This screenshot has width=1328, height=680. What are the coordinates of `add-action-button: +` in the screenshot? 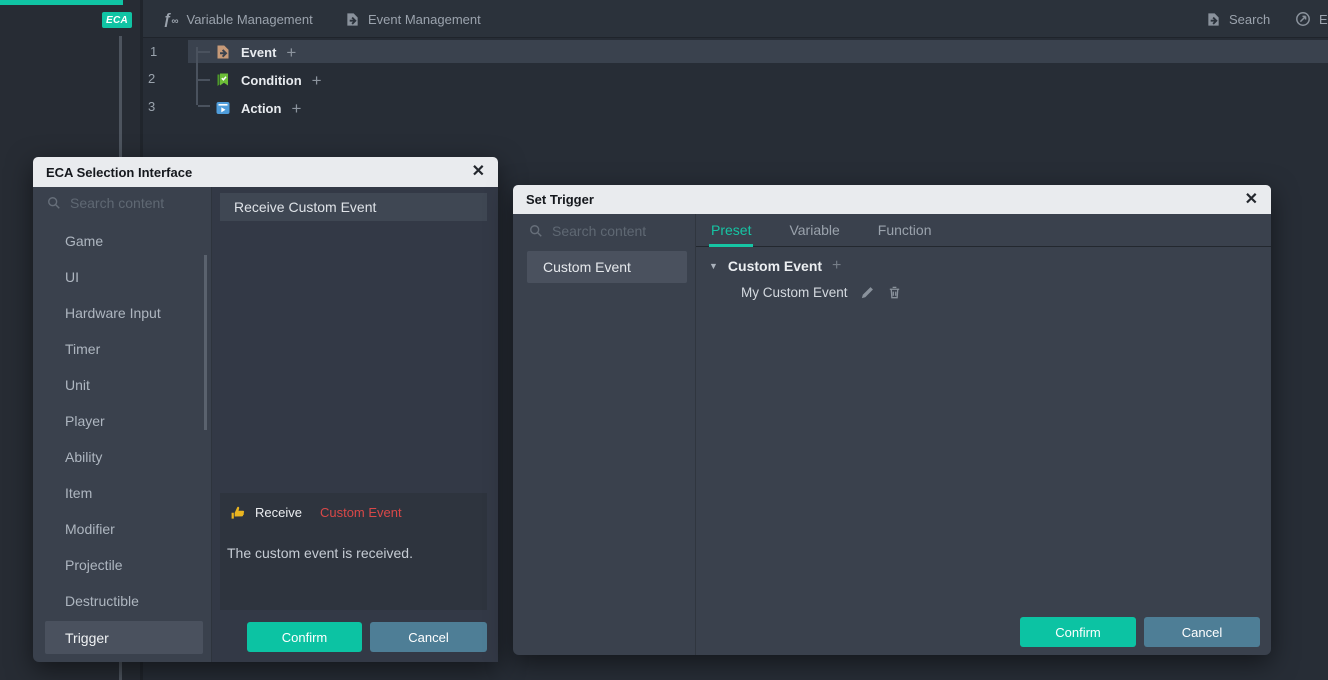 It's located at (296, 108).